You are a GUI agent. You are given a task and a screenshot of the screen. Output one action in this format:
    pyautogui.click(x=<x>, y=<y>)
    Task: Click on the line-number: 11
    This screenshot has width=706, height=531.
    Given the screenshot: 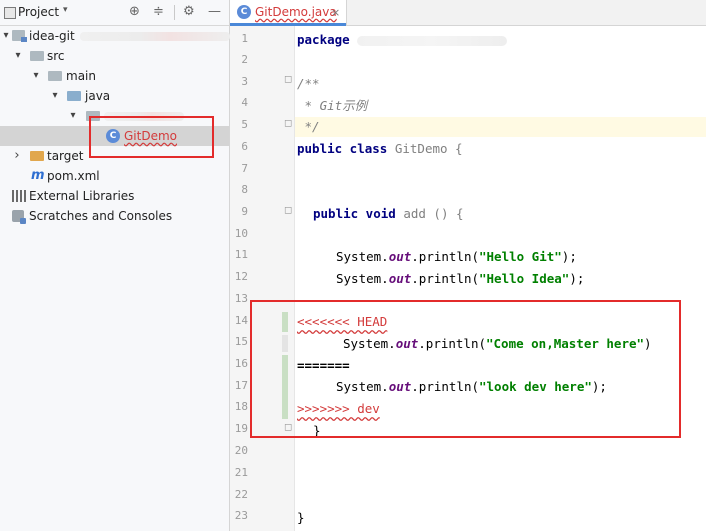 What is the action you would take?
    pyautogui.click(x=241, y=254)
    